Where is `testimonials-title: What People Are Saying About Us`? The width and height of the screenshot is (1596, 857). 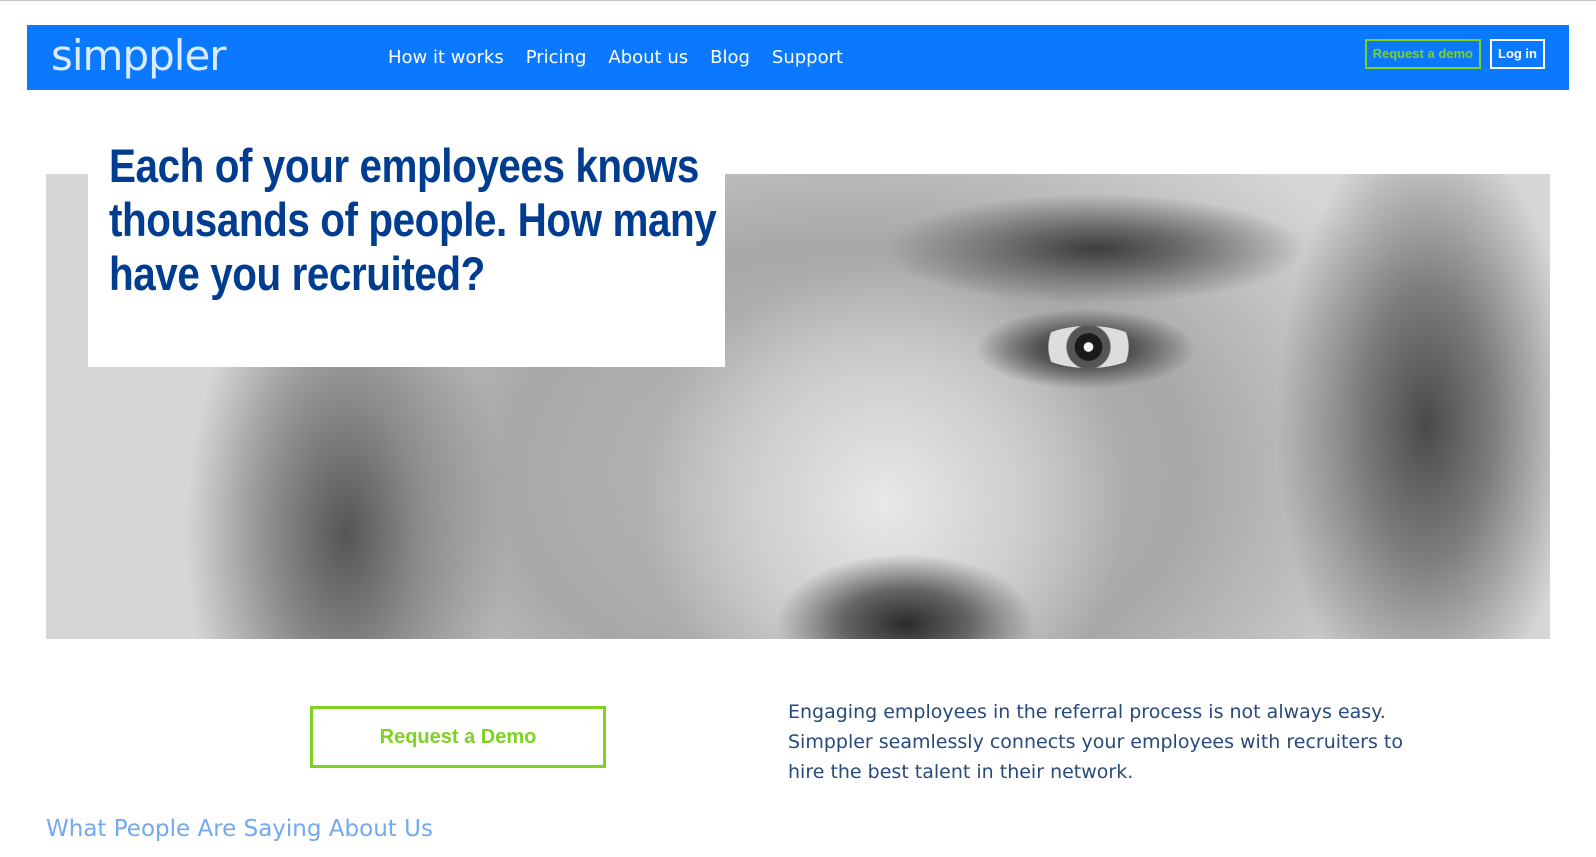
testimonials-title: What People Are Saying About Us is located at coordinates (239, 829).